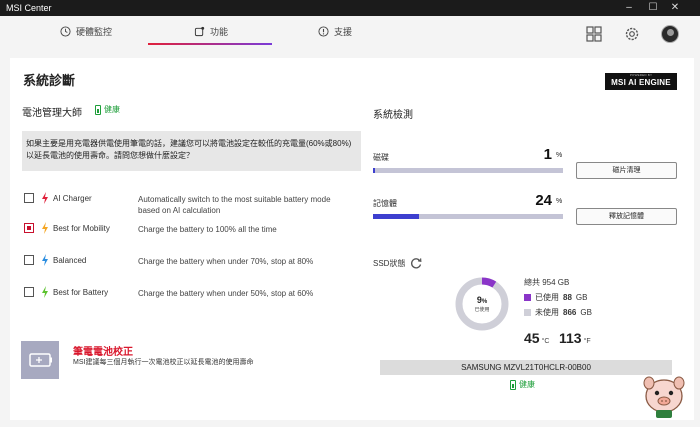 The image size is (700, 427). I want to click on msi-ai-engine-badge: POWERED BY MSI AI ENGINE, so click(641, 81).